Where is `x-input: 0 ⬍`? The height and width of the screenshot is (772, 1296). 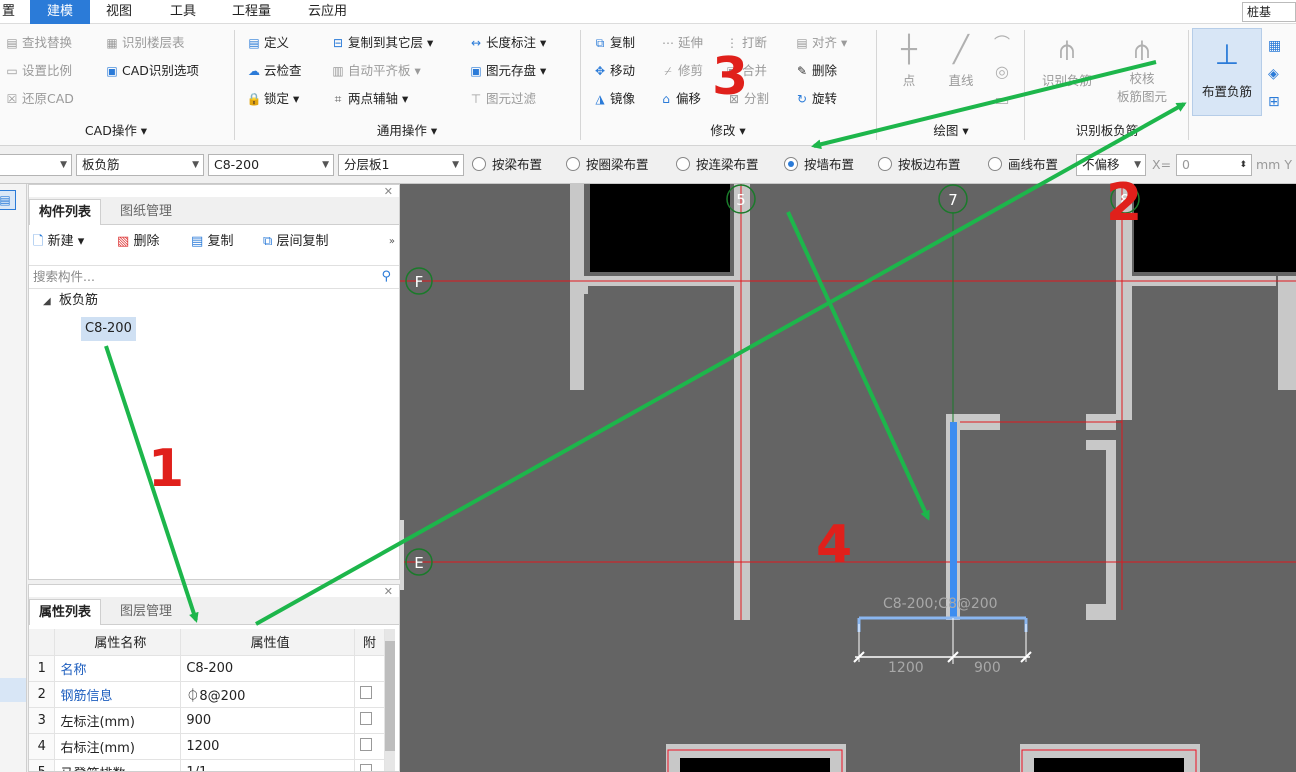 x-input: 0 ⬍ is located at coordinates (1214, 165).